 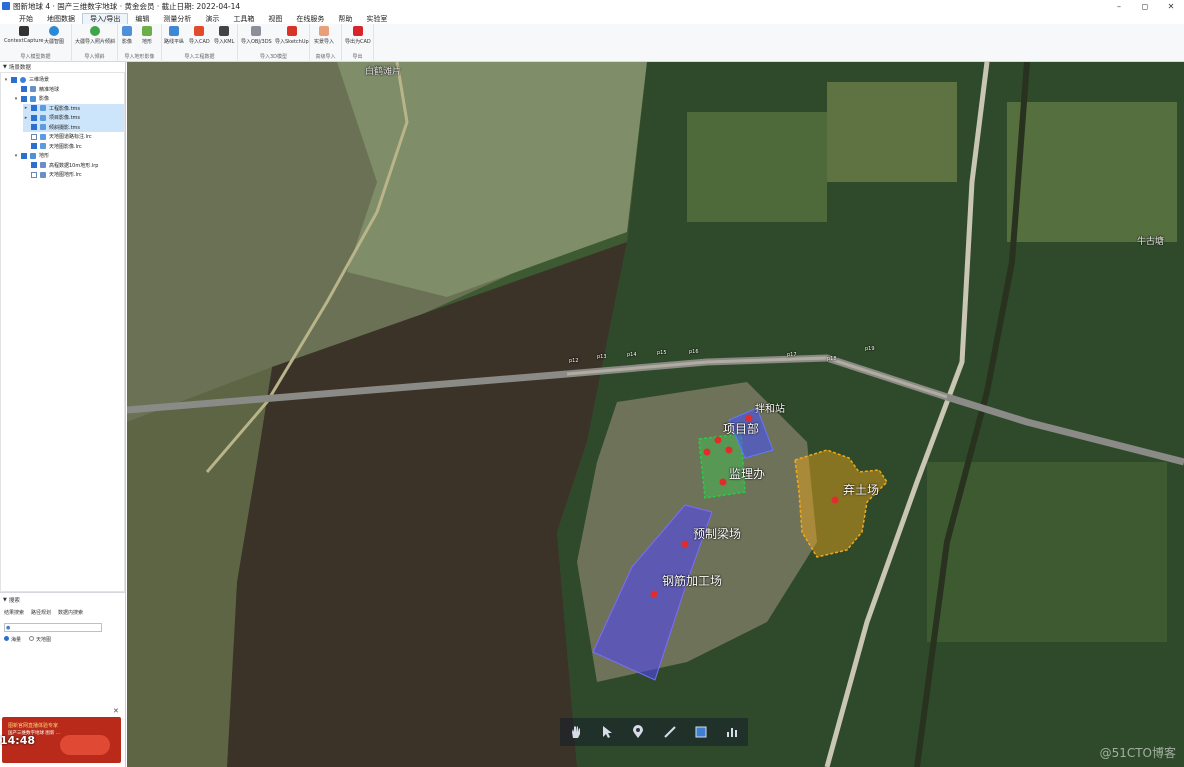 I want to click on search-input: ●, so click(x=53, y=627).